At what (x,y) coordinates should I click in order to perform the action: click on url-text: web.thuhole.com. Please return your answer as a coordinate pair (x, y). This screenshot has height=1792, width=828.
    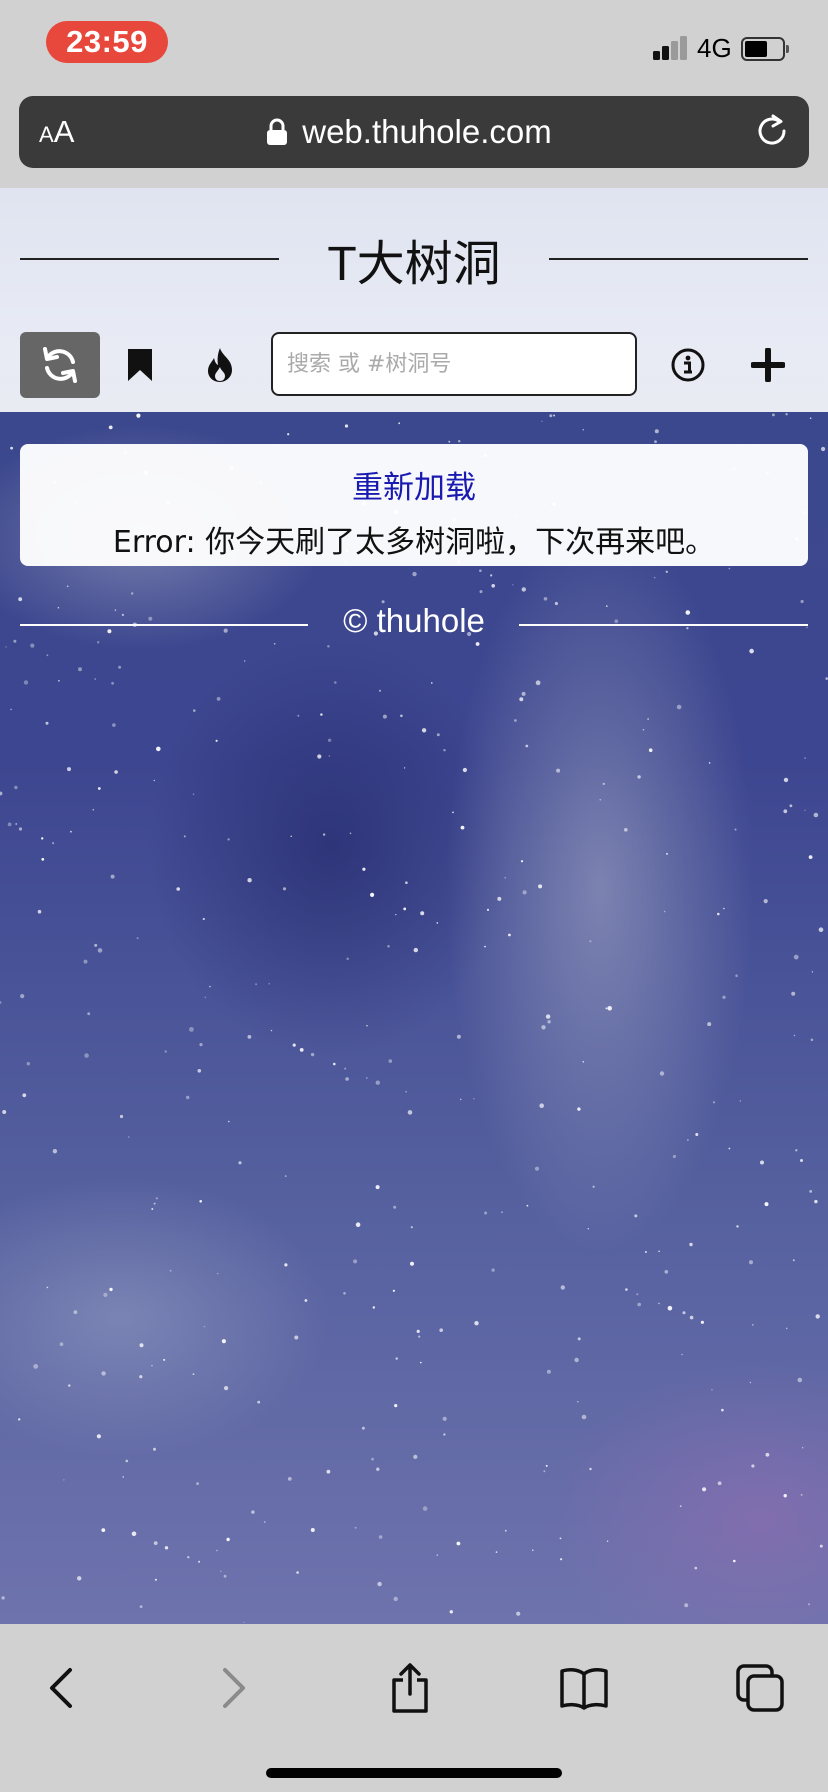
    Looking at the image, I should click on (427, 131).